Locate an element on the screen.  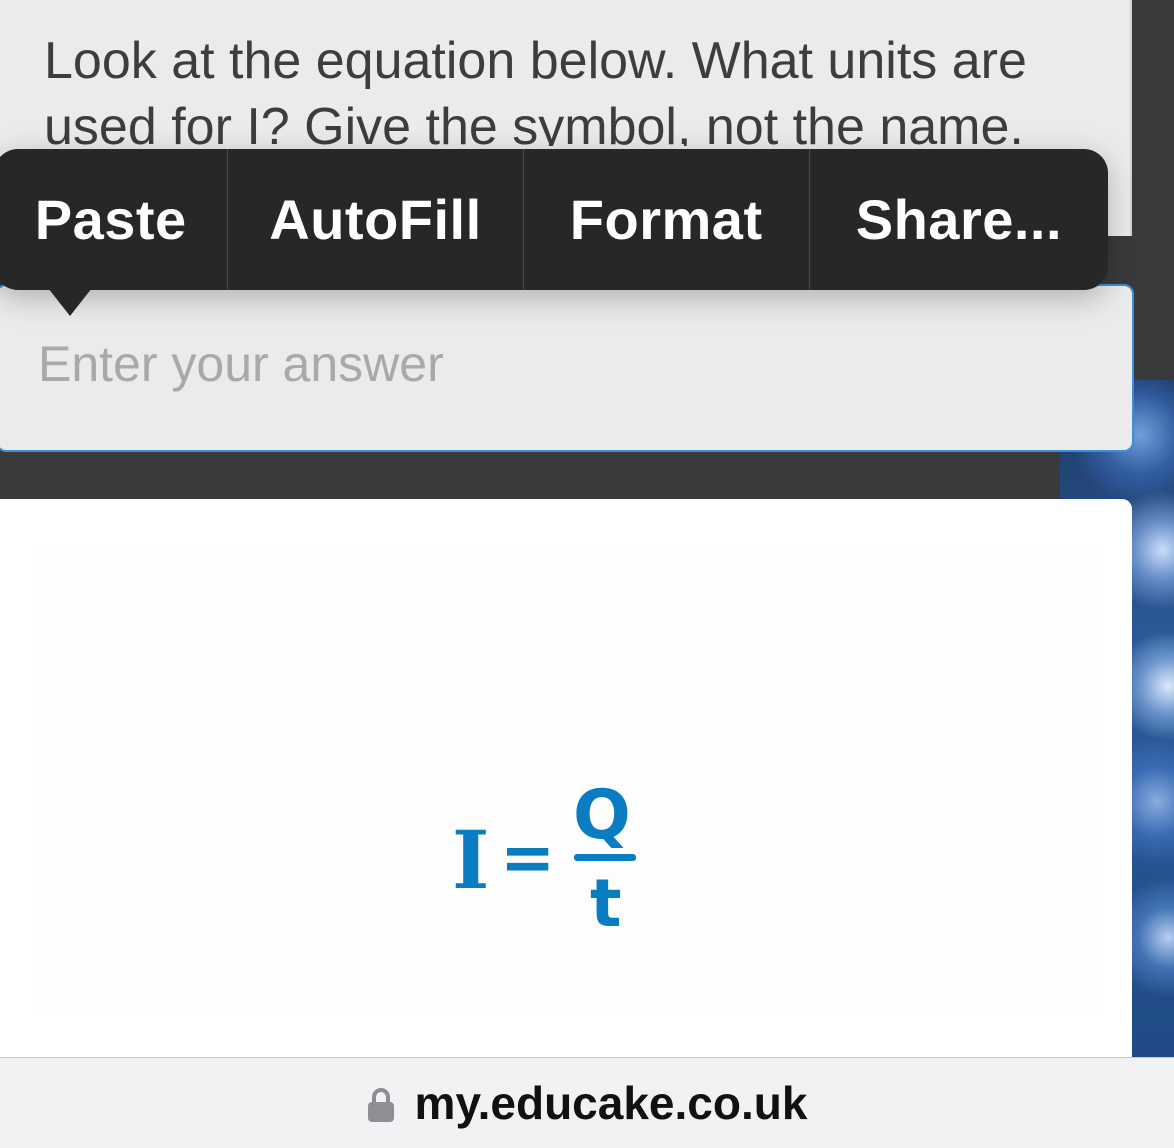
equation-image: I = Q t is located at coordinates (544, 858).